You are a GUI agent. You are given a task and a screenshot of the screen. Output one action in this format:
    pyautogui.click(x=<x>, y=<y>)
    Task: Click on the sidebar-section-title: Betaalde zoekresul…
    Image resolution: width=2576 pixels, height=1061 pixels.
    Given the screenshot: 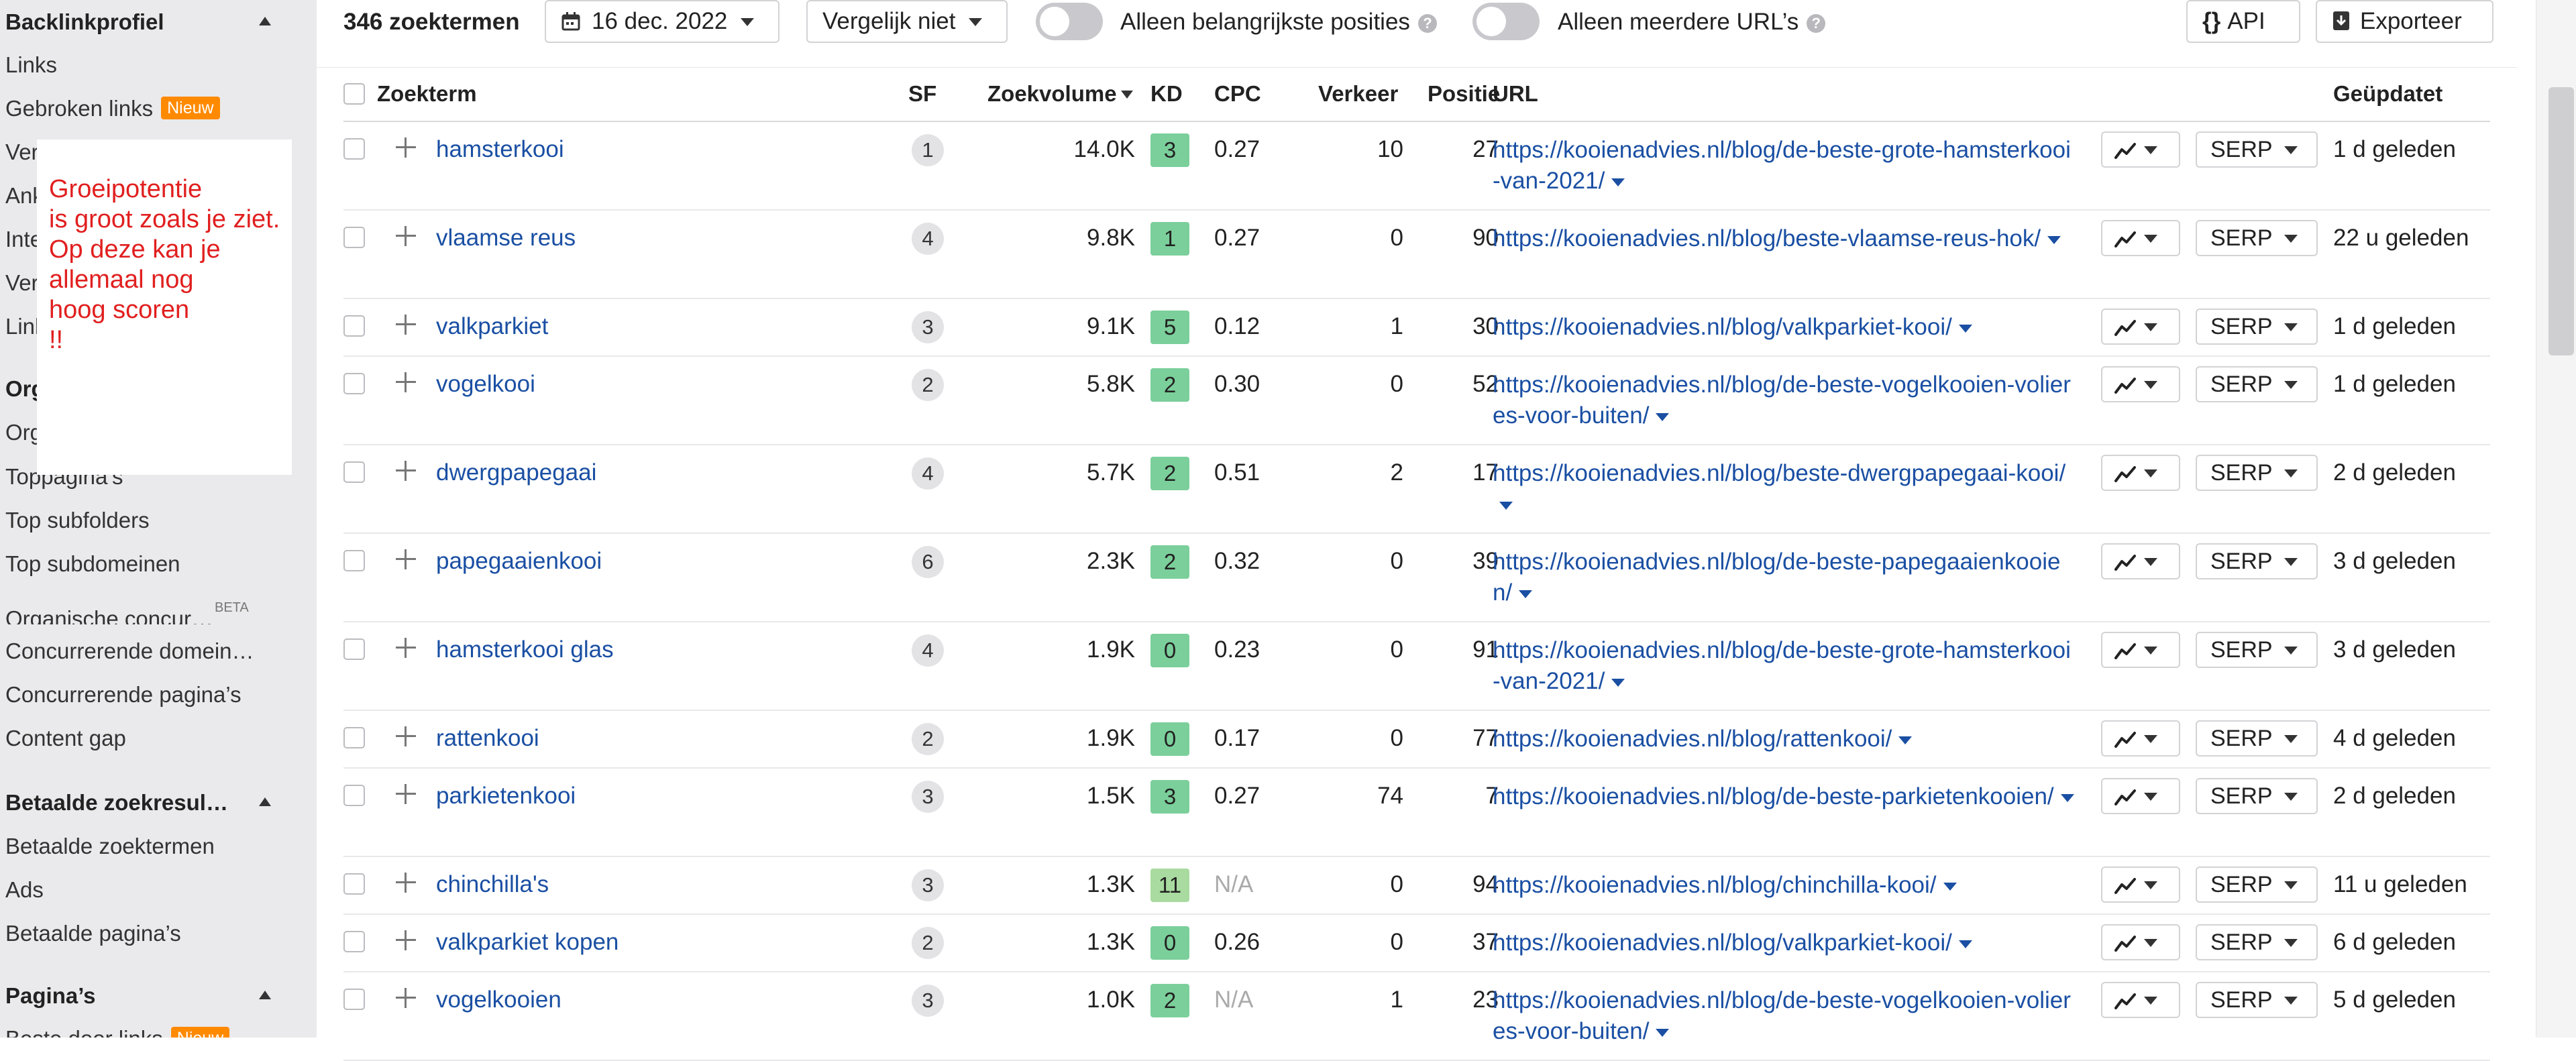 What is the action you would take?
    pyautogui.click(x=139, y=803)
    